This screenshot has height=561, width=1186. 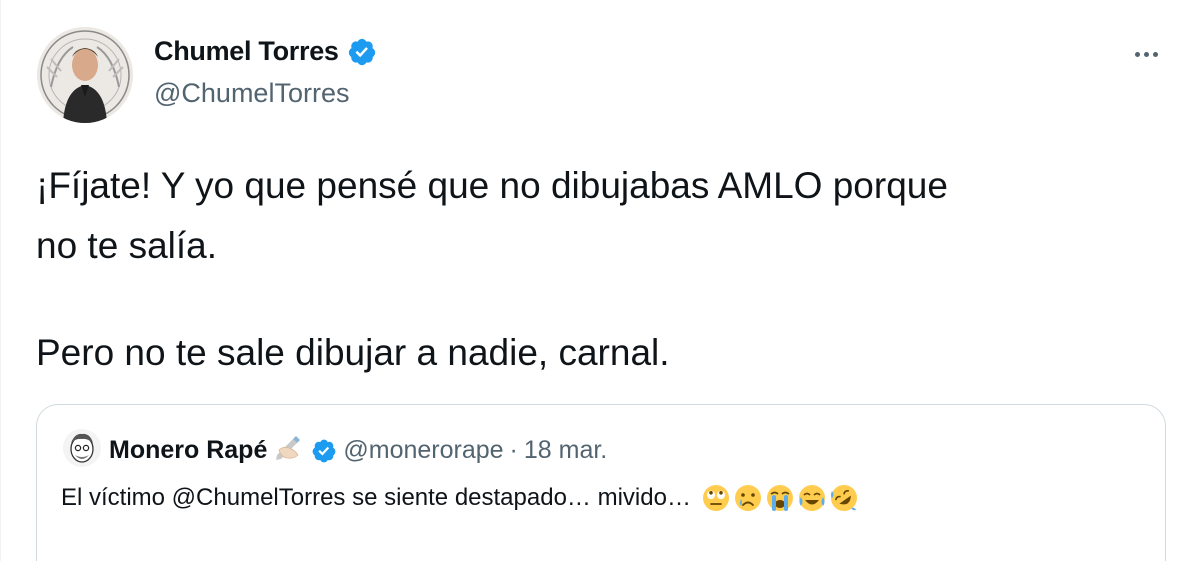 I want to click on author-avatar, so click(x=85, y=75).